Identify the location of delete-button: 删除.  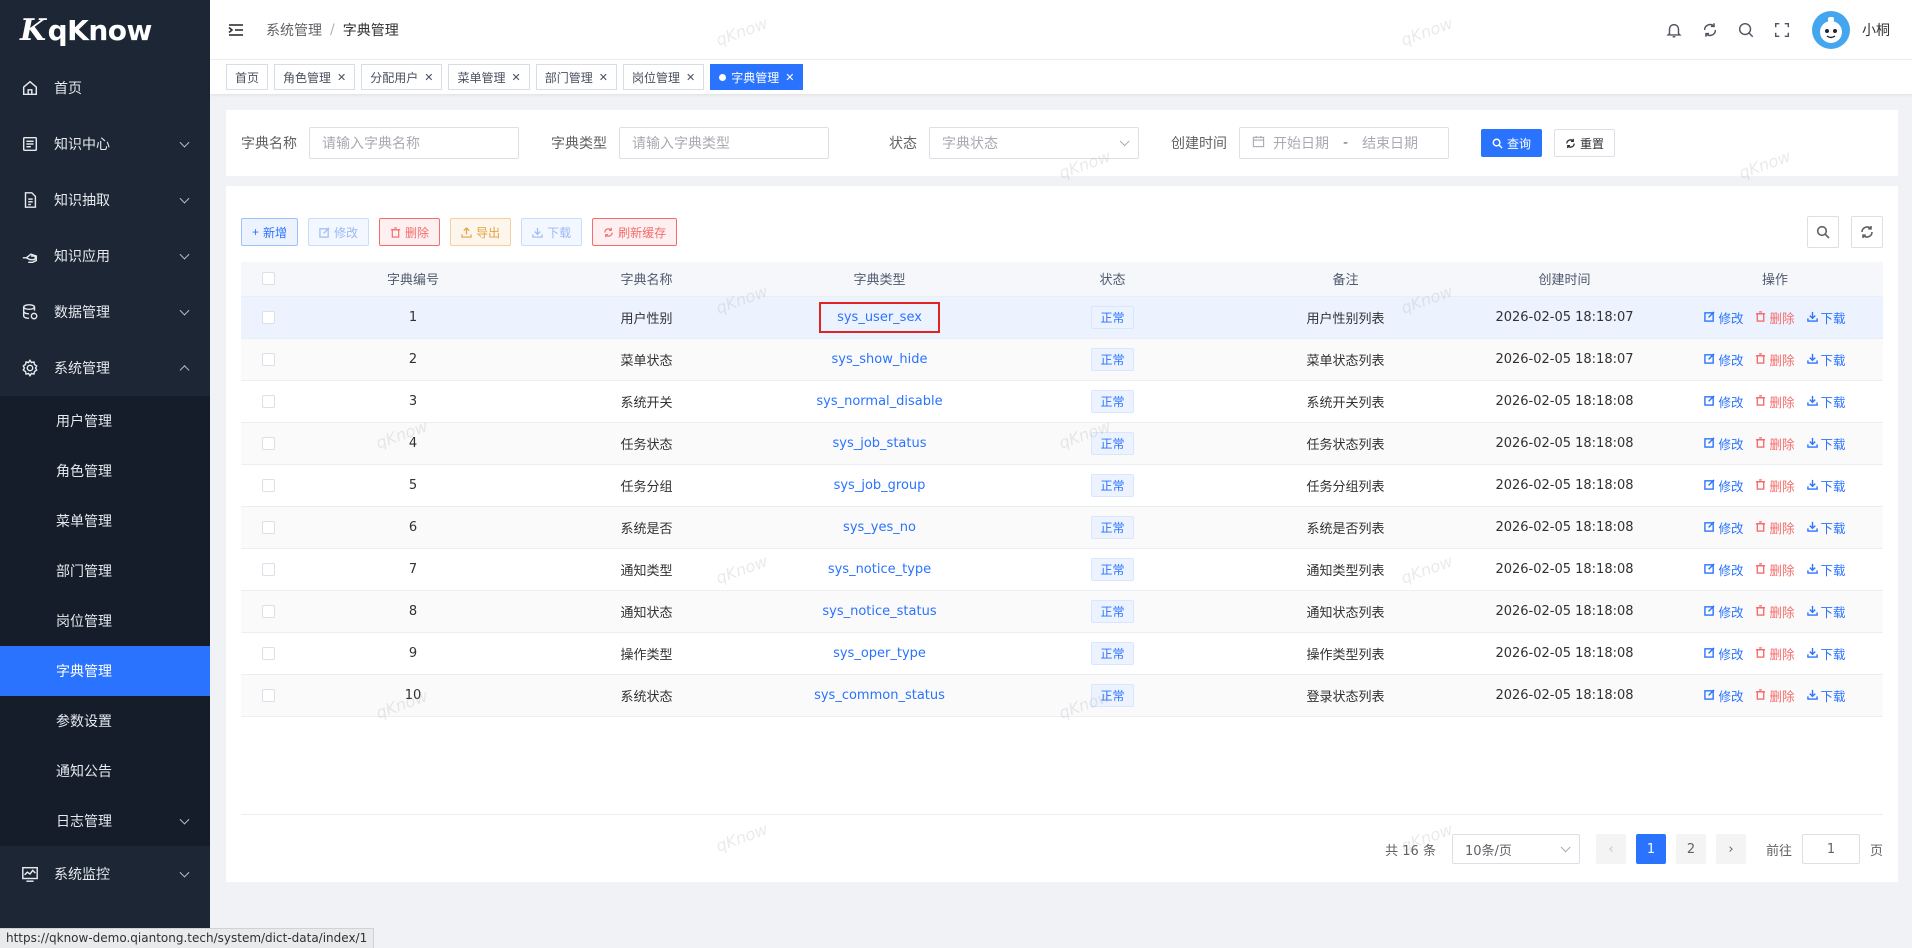
(410, 232).